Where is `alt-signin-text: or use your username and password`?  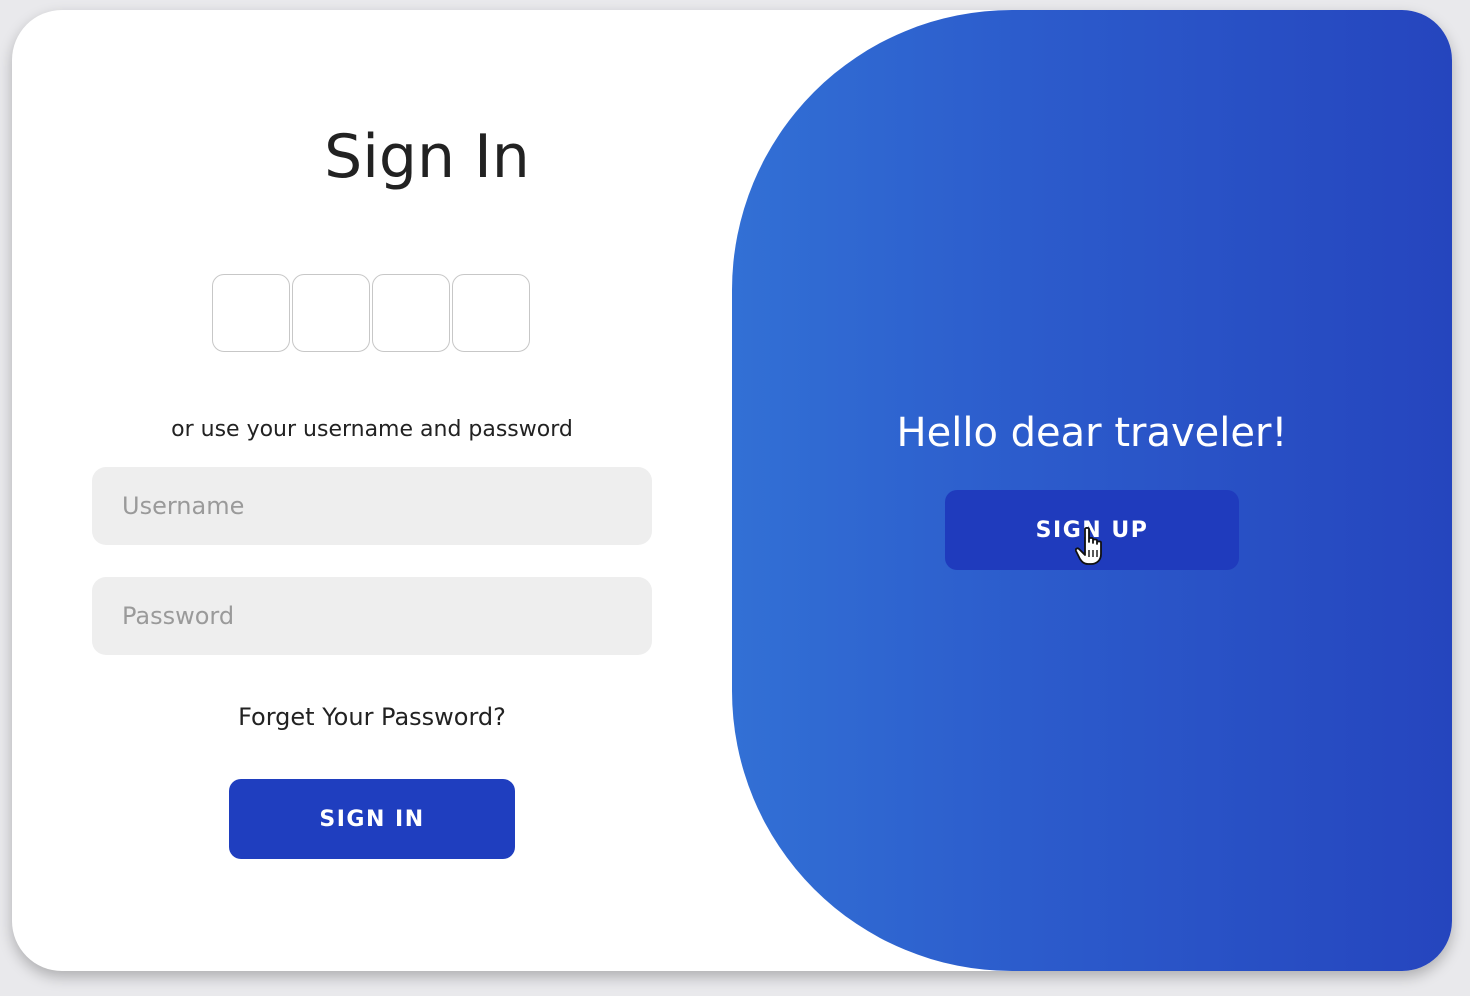
alt-signin-text: or use your username and password is located at coordinates (372, 429).